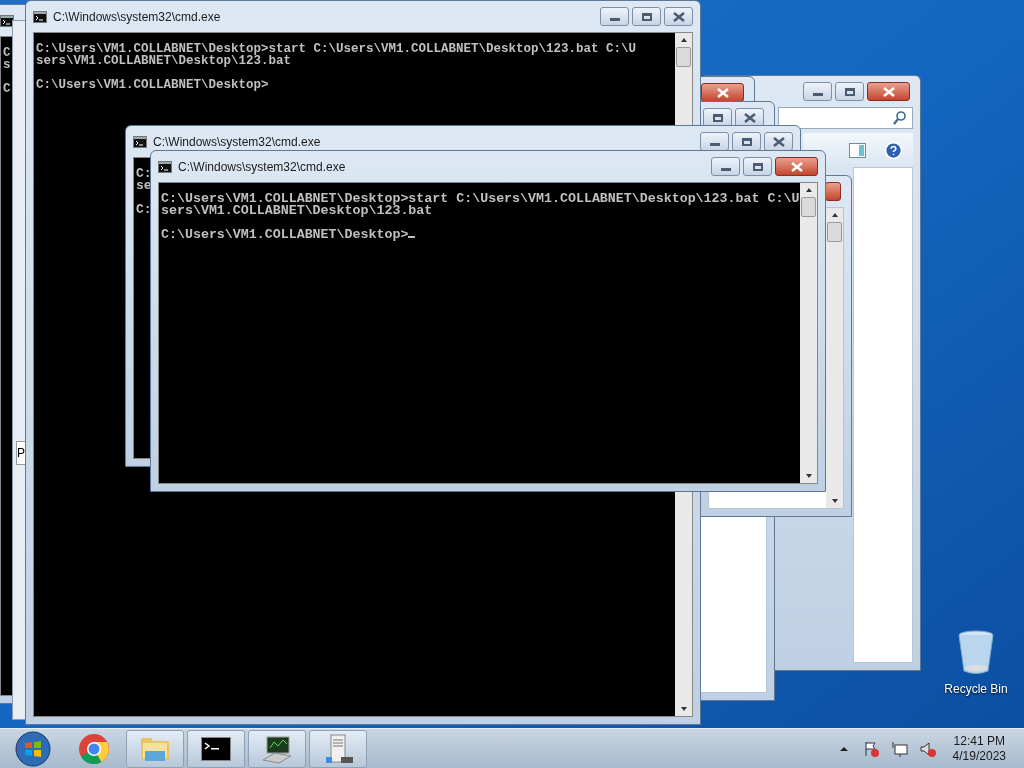  Describe the element at coordinates (845, 118) in the screenshot. I see `search-field` at that location.